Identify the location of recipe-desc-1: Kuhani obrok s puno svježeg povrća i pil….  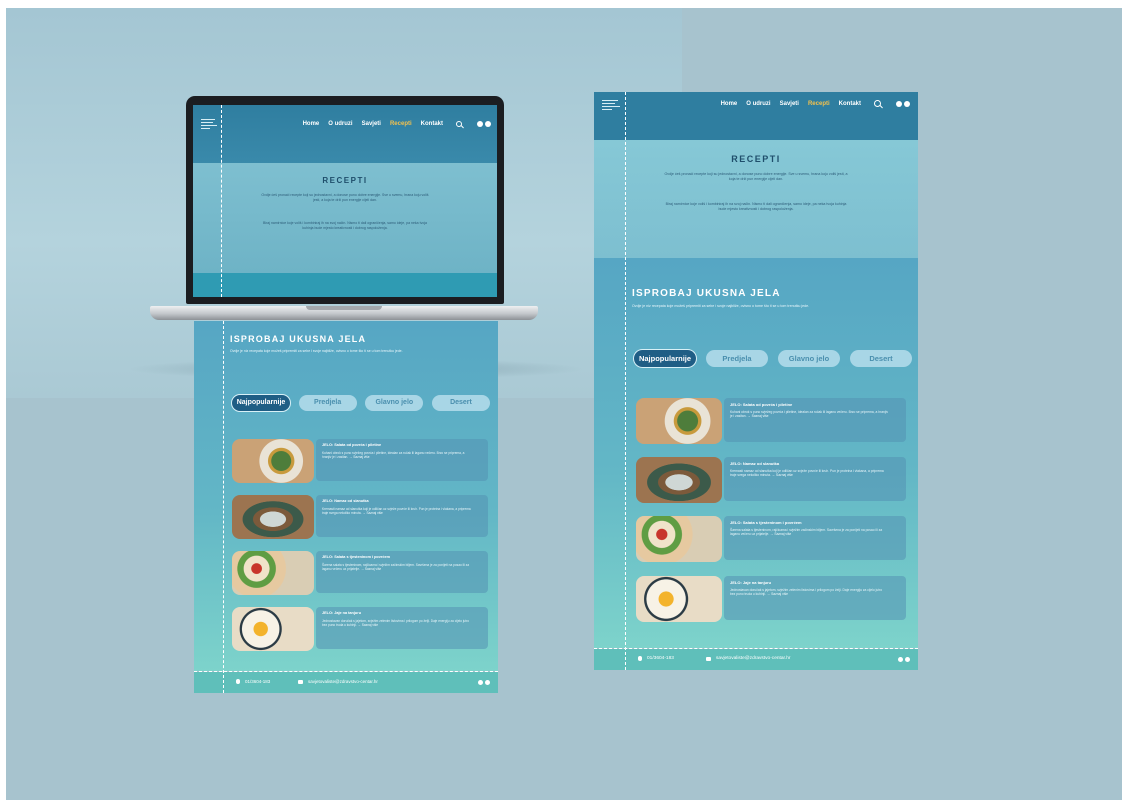
(809, 414).